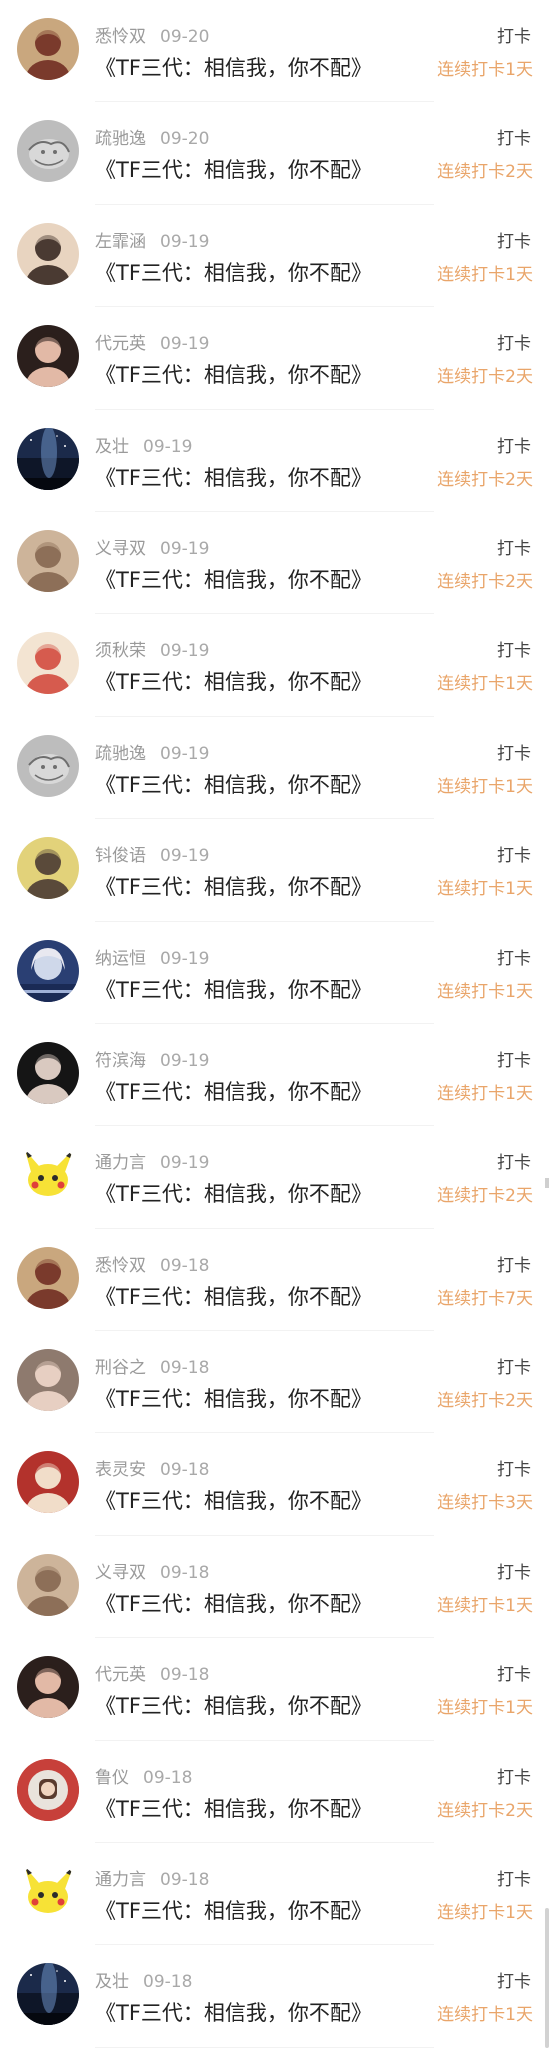  Describe the element at coordinates (120, 1061) in the screenshot. I see `user-name: 符滨海` at that location.